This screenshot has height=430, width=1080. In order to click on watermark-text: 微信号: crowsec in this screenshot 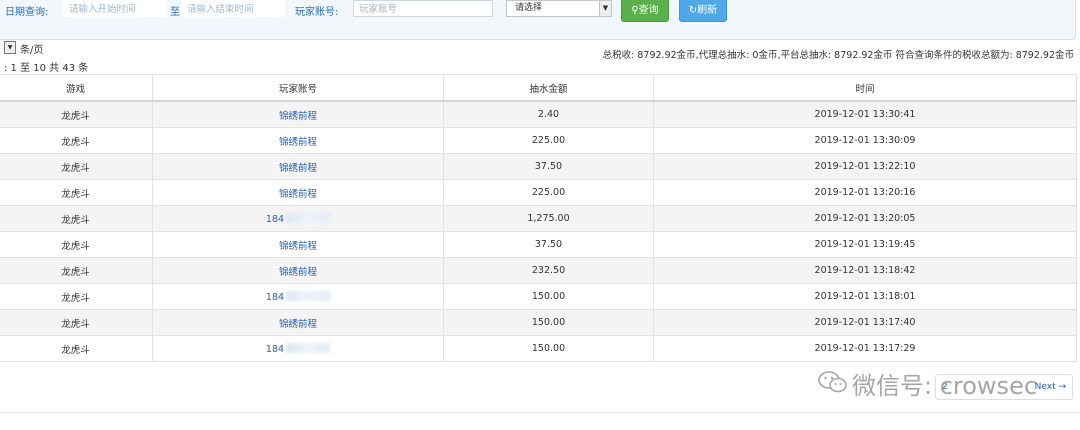, I will do `click(945, 386)`.